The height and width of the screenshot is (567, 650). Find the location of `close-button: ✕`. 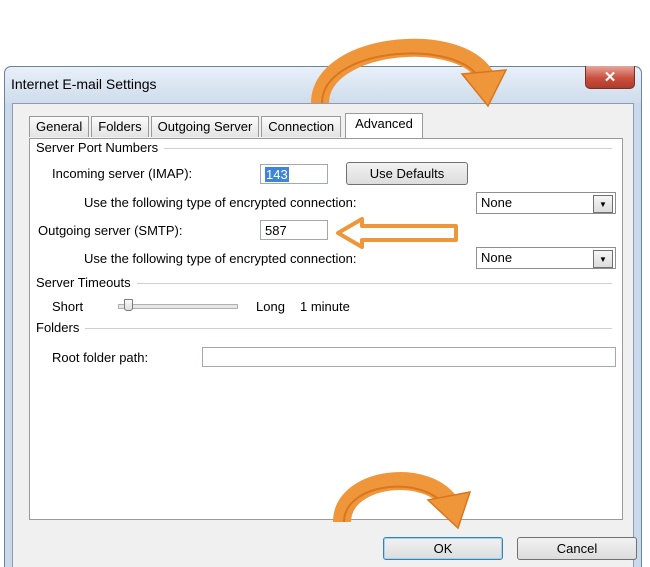

close-button: ✕ is located at coordinates (610, 77).